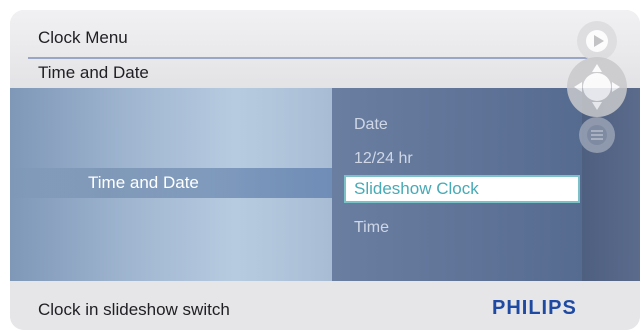 The image size is (644, 333). What do you see at coordinates (83, 37) in the screenshot?
I see `menu-title: Clock Menu` at bounding box center [83, 37].